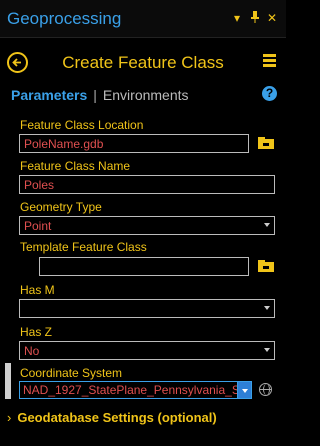  What do you see at coordinates (147, 350) in the screenshot?
I see `has-z-select: No` at bounding box center [147, 350].